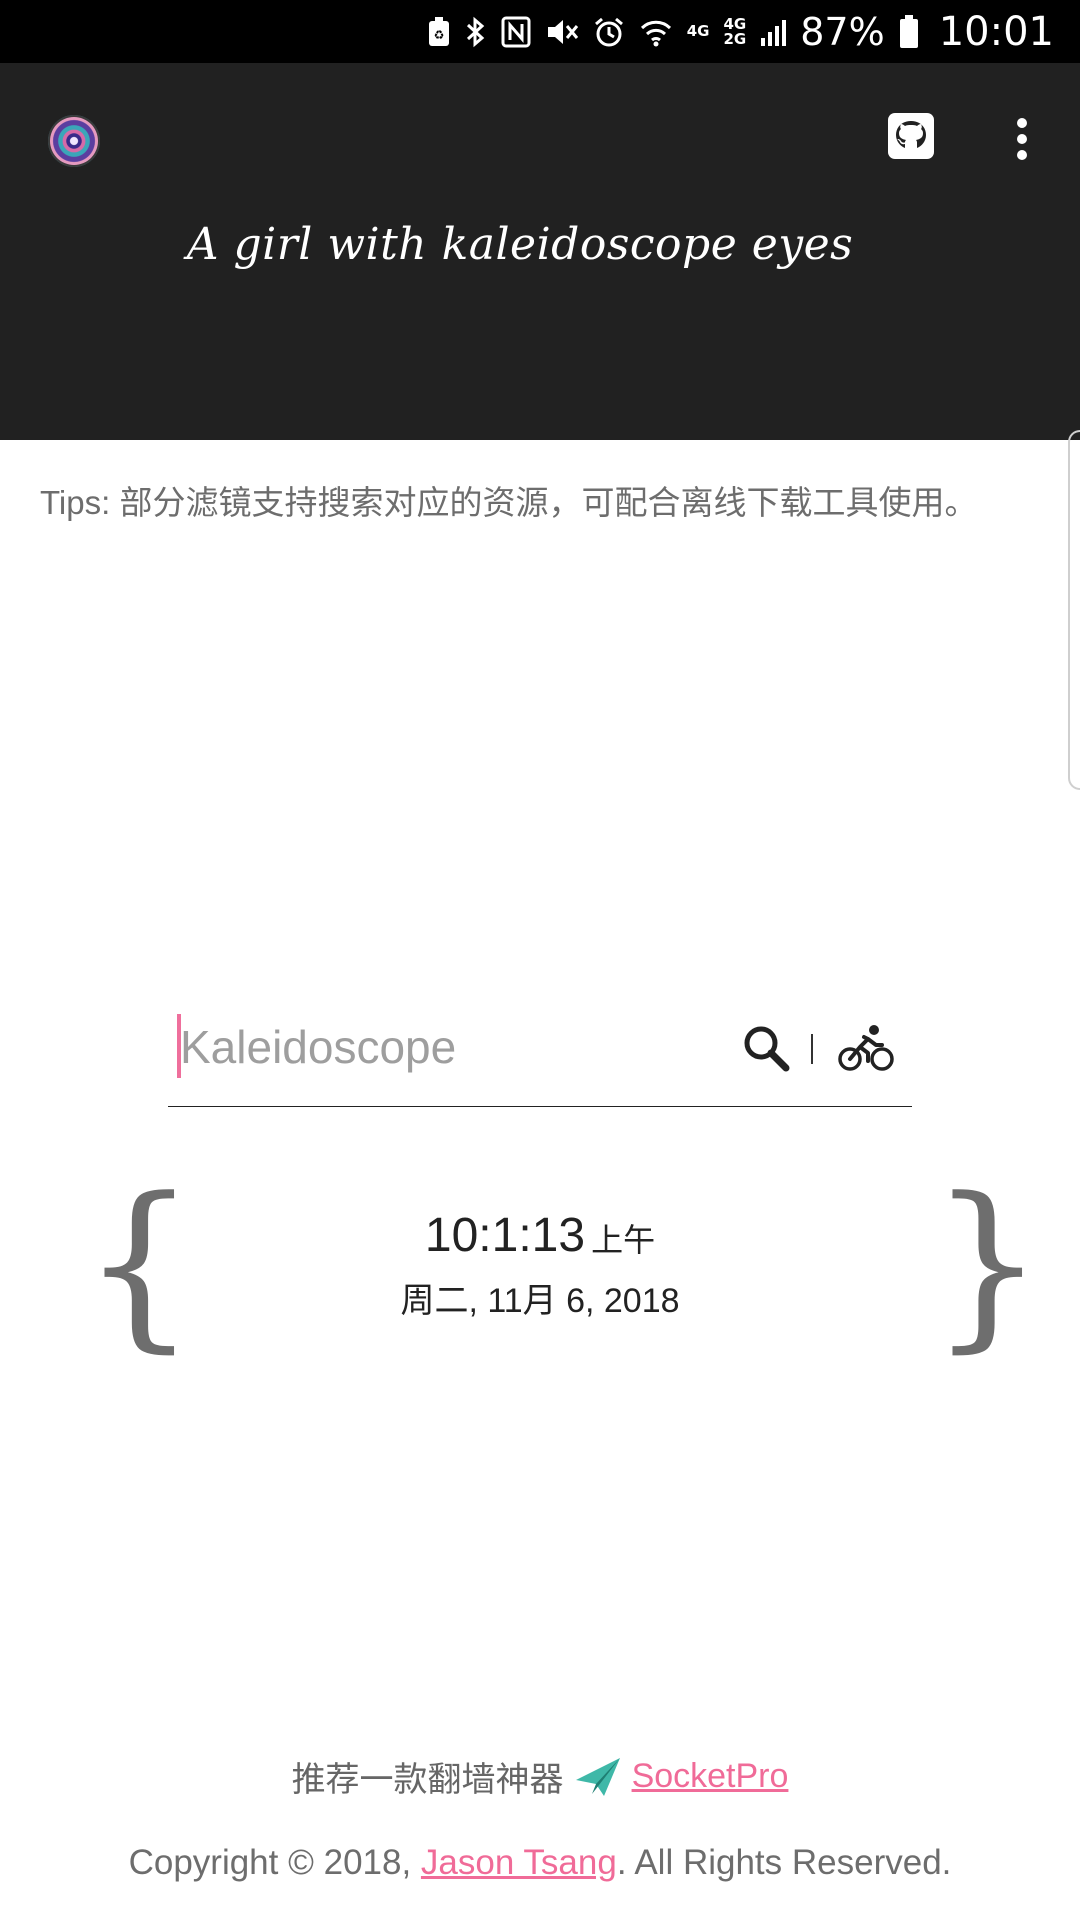  I want to click on battery-percent: 87%, so click(842, 31).